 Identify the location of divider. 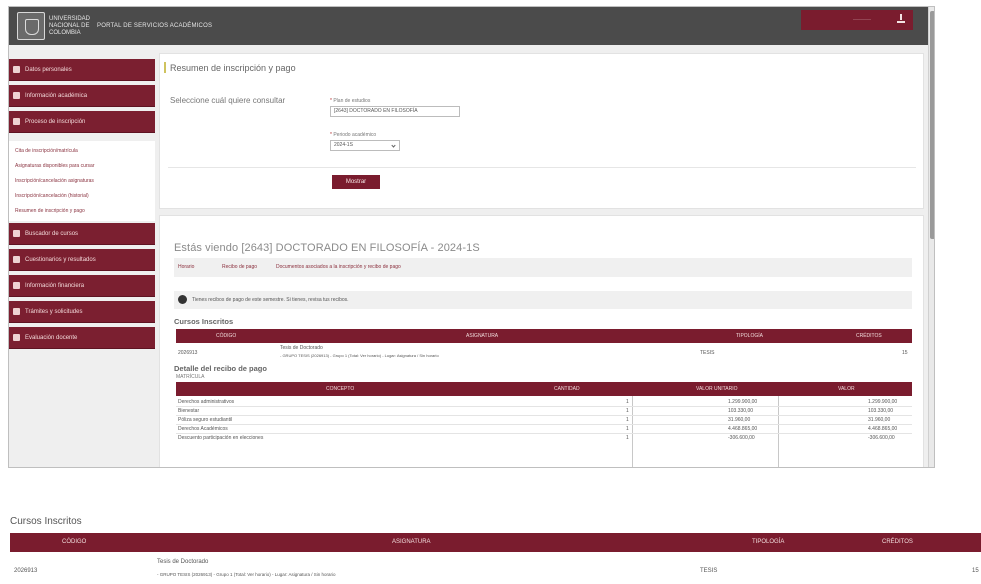
(542, 167).